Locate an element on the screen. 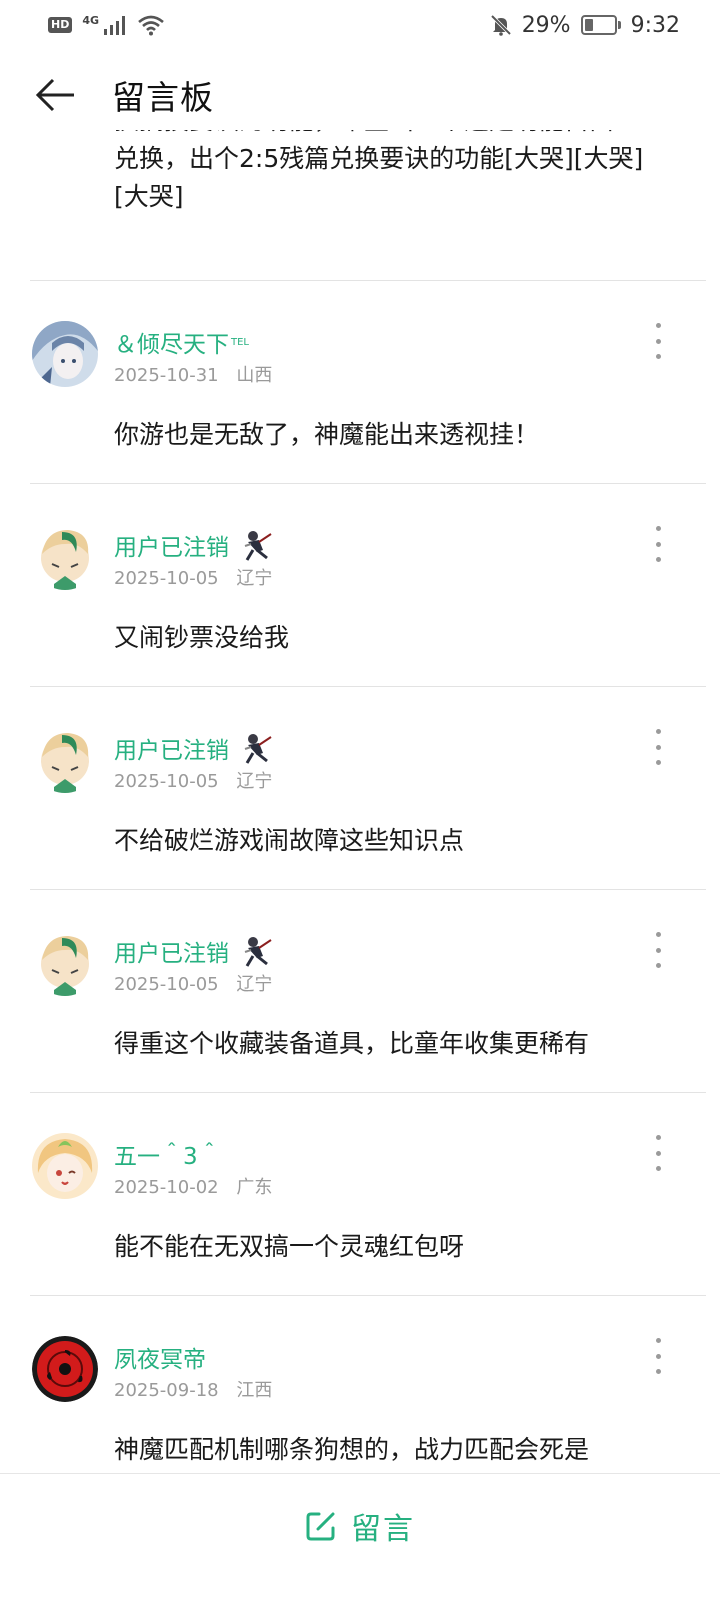 The height and width of the screenshot is (1600, 720). user-tag: TEL is located at coordinates (240, 342).